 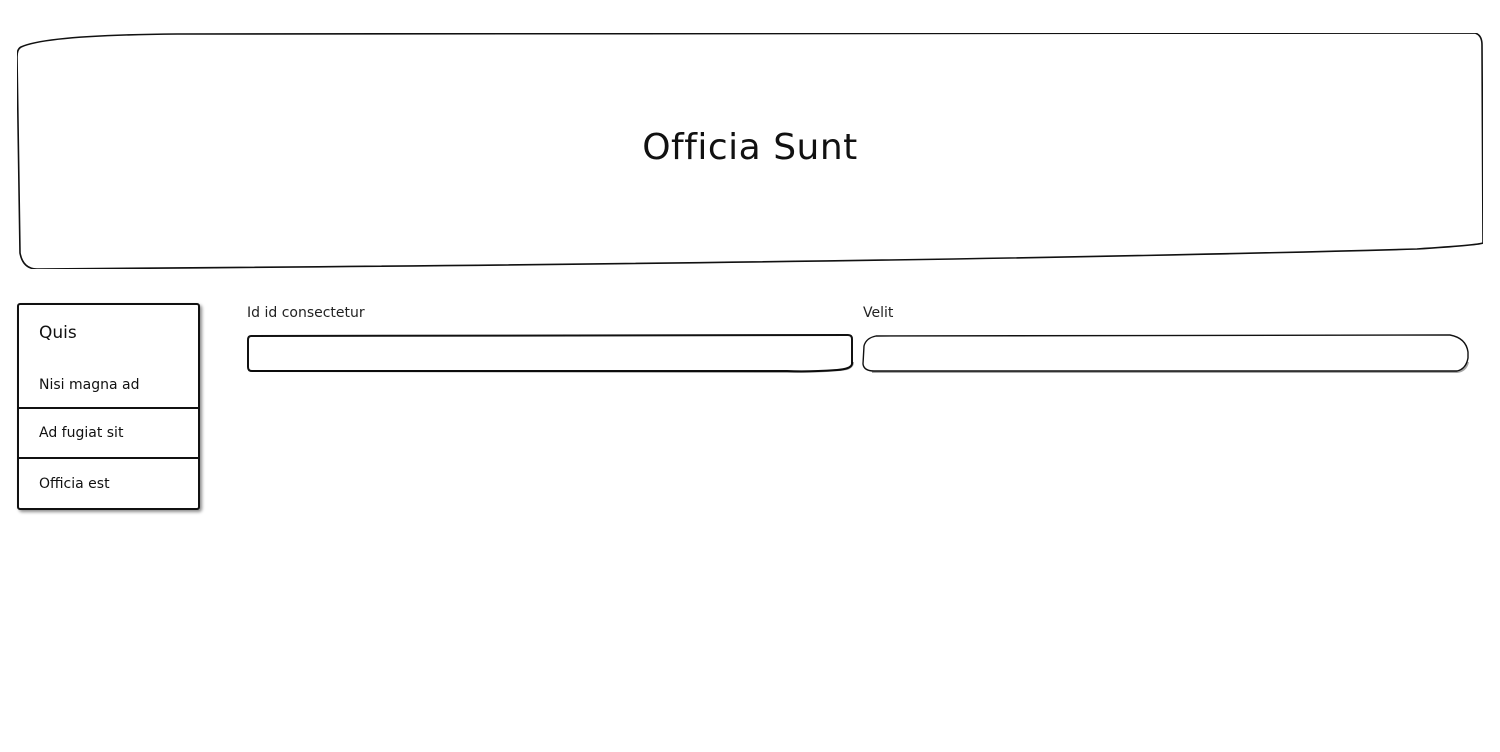 What do you see at coordinates (878, 313) in the screenshot?
I see `field-label-velit: Velit` at bounding box center [878, 313].